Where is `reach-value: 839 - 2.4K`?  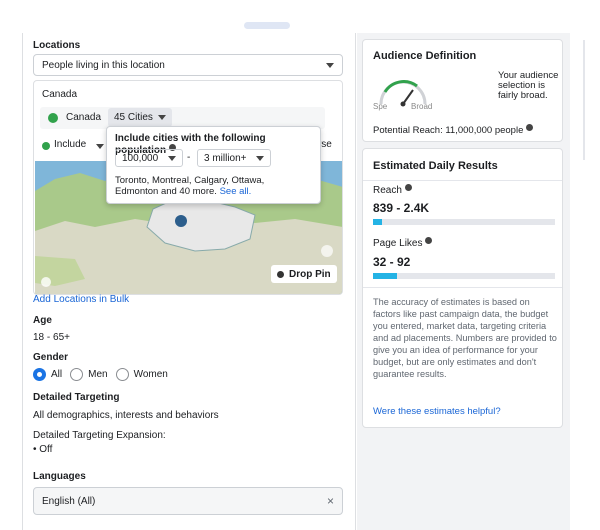
reach-value: 839 - 2.4K is located at coordinates (401, 208).